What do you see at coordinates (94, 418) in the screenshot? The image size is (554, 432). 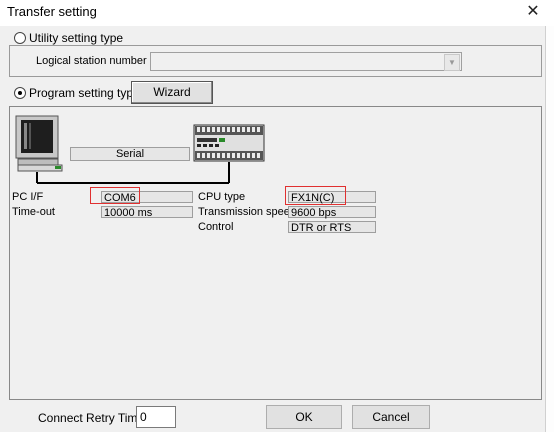 I see `retry-label: Connect Retry Times` at bounding box center [94, 418].